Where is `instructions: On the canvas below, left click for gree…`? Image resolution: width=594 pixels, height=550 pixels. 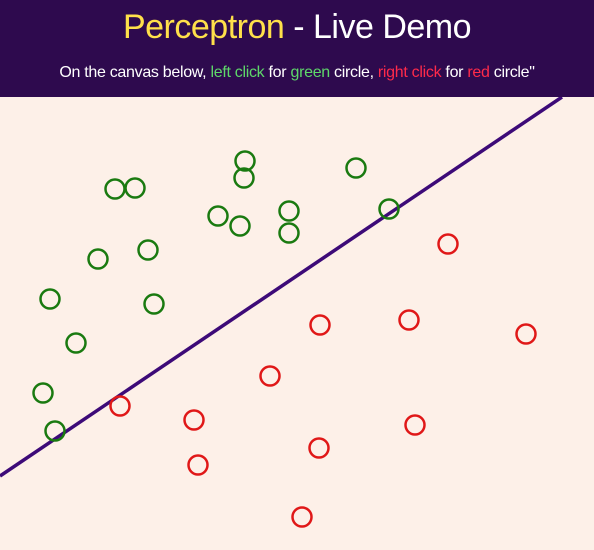 instructions: On the canvas below, left click for gree… is located at coordinates (297, 73).